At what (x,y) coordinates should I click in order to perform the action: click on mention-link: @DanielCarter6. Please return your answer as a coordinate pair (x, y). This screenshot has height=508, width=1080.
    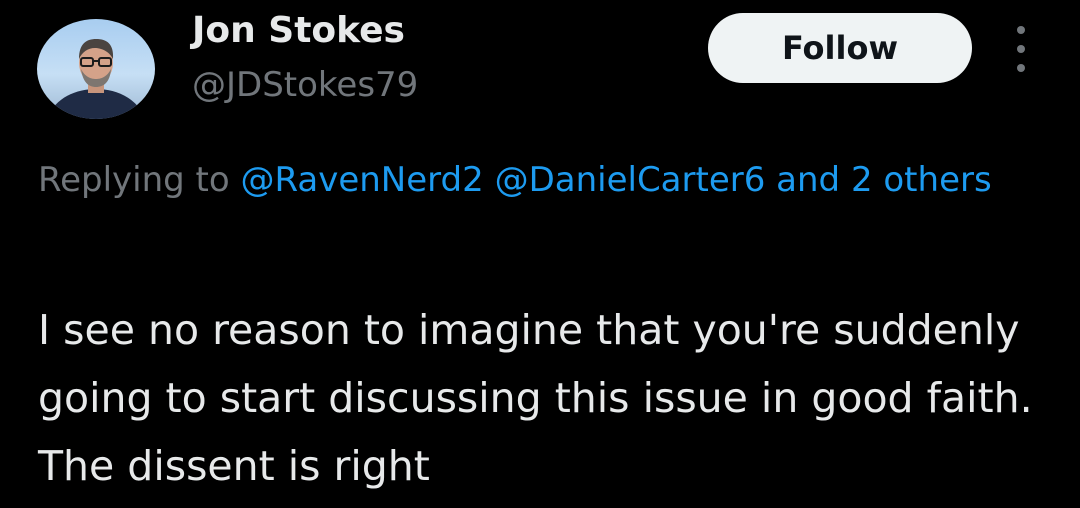
    Looking at the image, I should click on (630, 180).